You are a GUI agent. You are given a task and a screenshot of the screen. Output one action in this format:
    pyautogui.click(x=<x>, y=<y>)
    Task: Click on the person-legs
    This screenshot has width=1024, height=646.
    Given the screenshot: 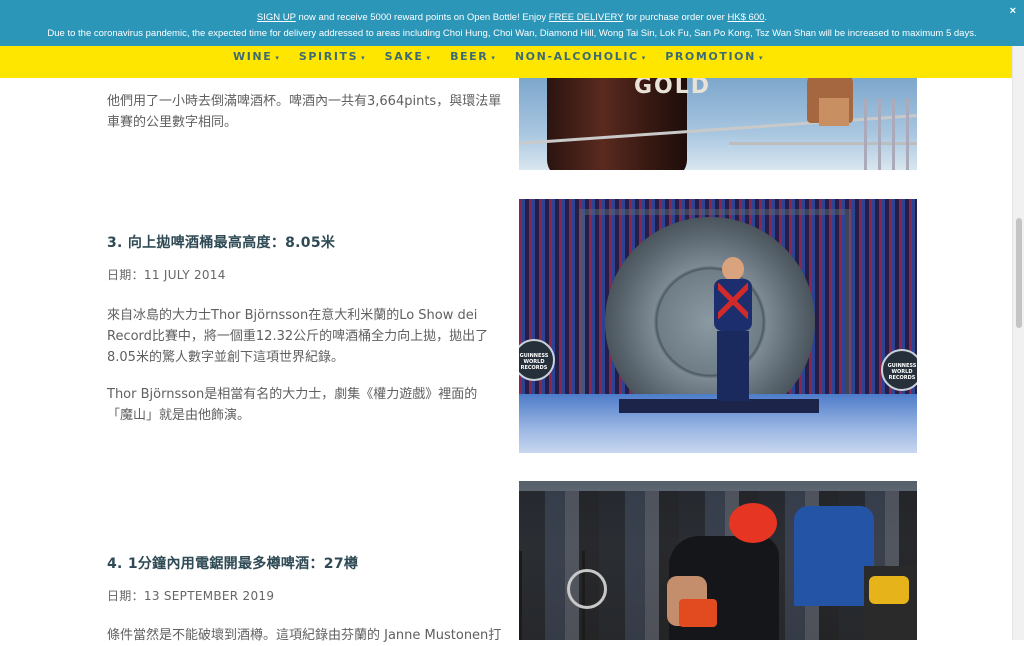 What is the action you would take?
    pyautogui.click(x=834, y=112)
    